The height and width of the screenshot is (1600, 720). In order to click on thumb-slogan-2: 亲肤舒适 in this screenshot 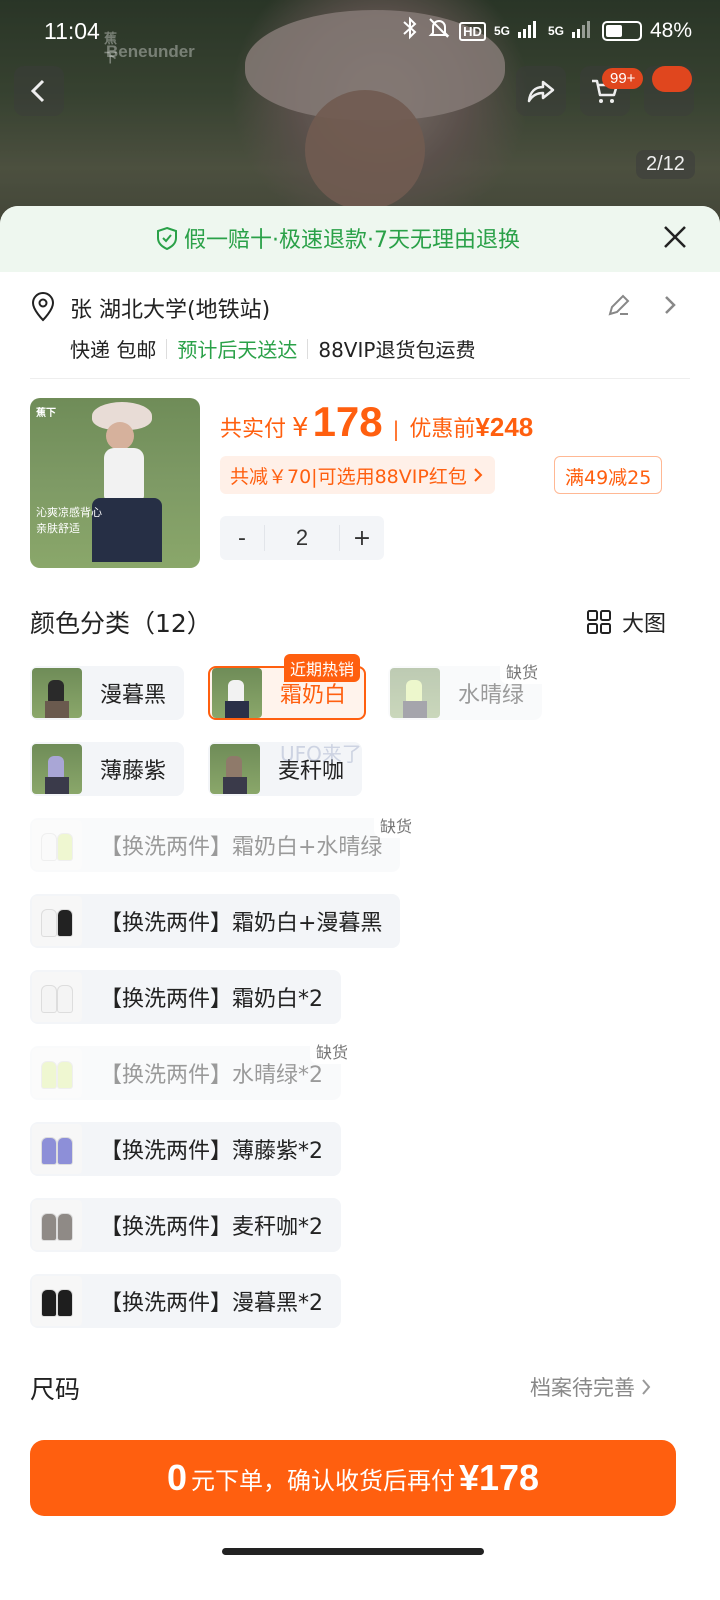, I will do `click(58, 528)`.